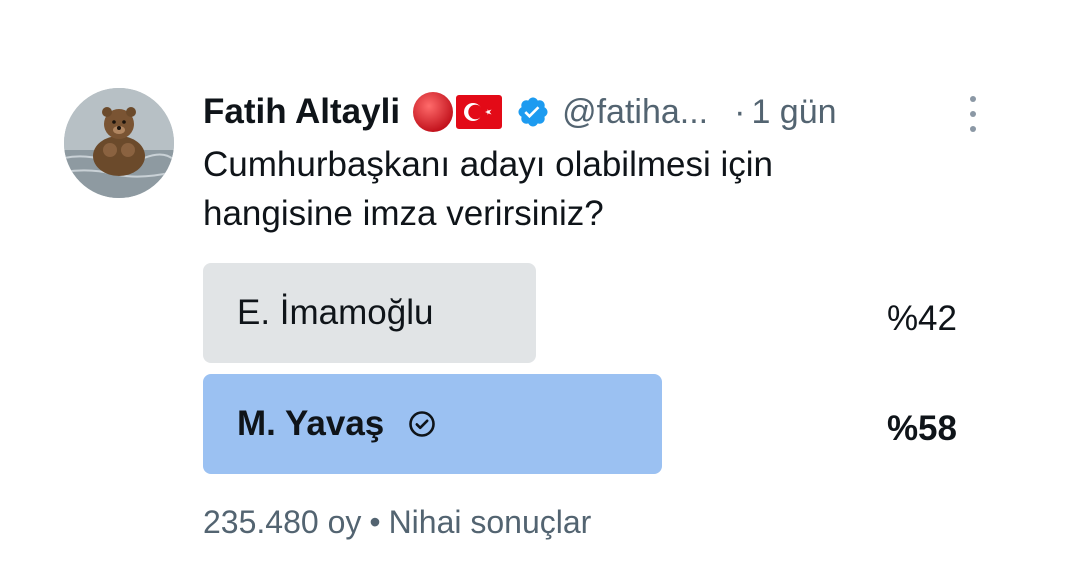  I want to click on poll-option-1: E. İmamoğlu, so click(369, 313).